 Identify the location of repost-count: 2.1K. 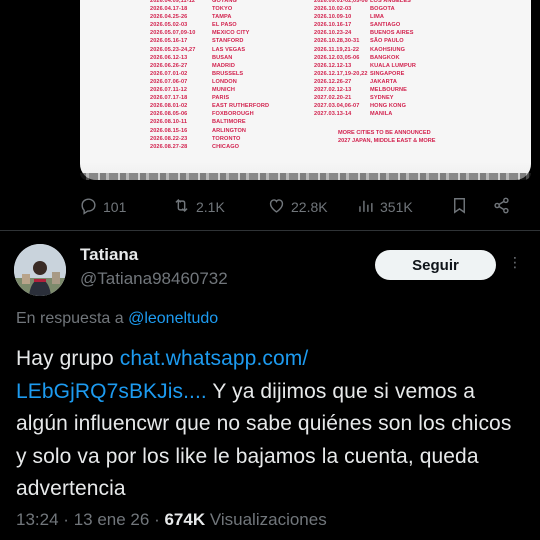
(210, 207).